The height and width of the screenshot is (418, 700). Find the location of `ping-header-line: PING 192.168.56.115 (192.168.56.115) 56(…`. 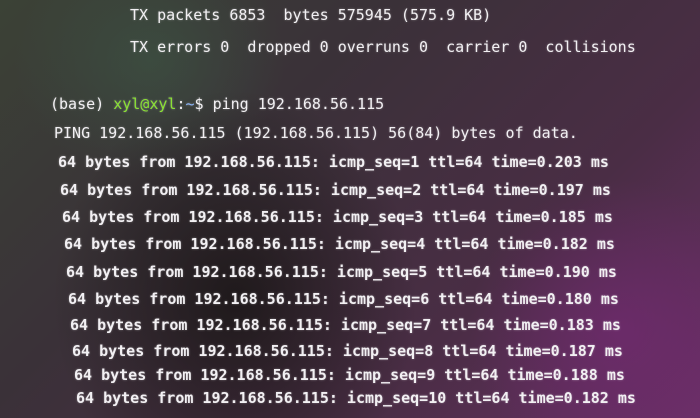

ping-header-line: PING 192.168.56.115 (192.168.56.115) 56(… is located at coordinates (316, 133).